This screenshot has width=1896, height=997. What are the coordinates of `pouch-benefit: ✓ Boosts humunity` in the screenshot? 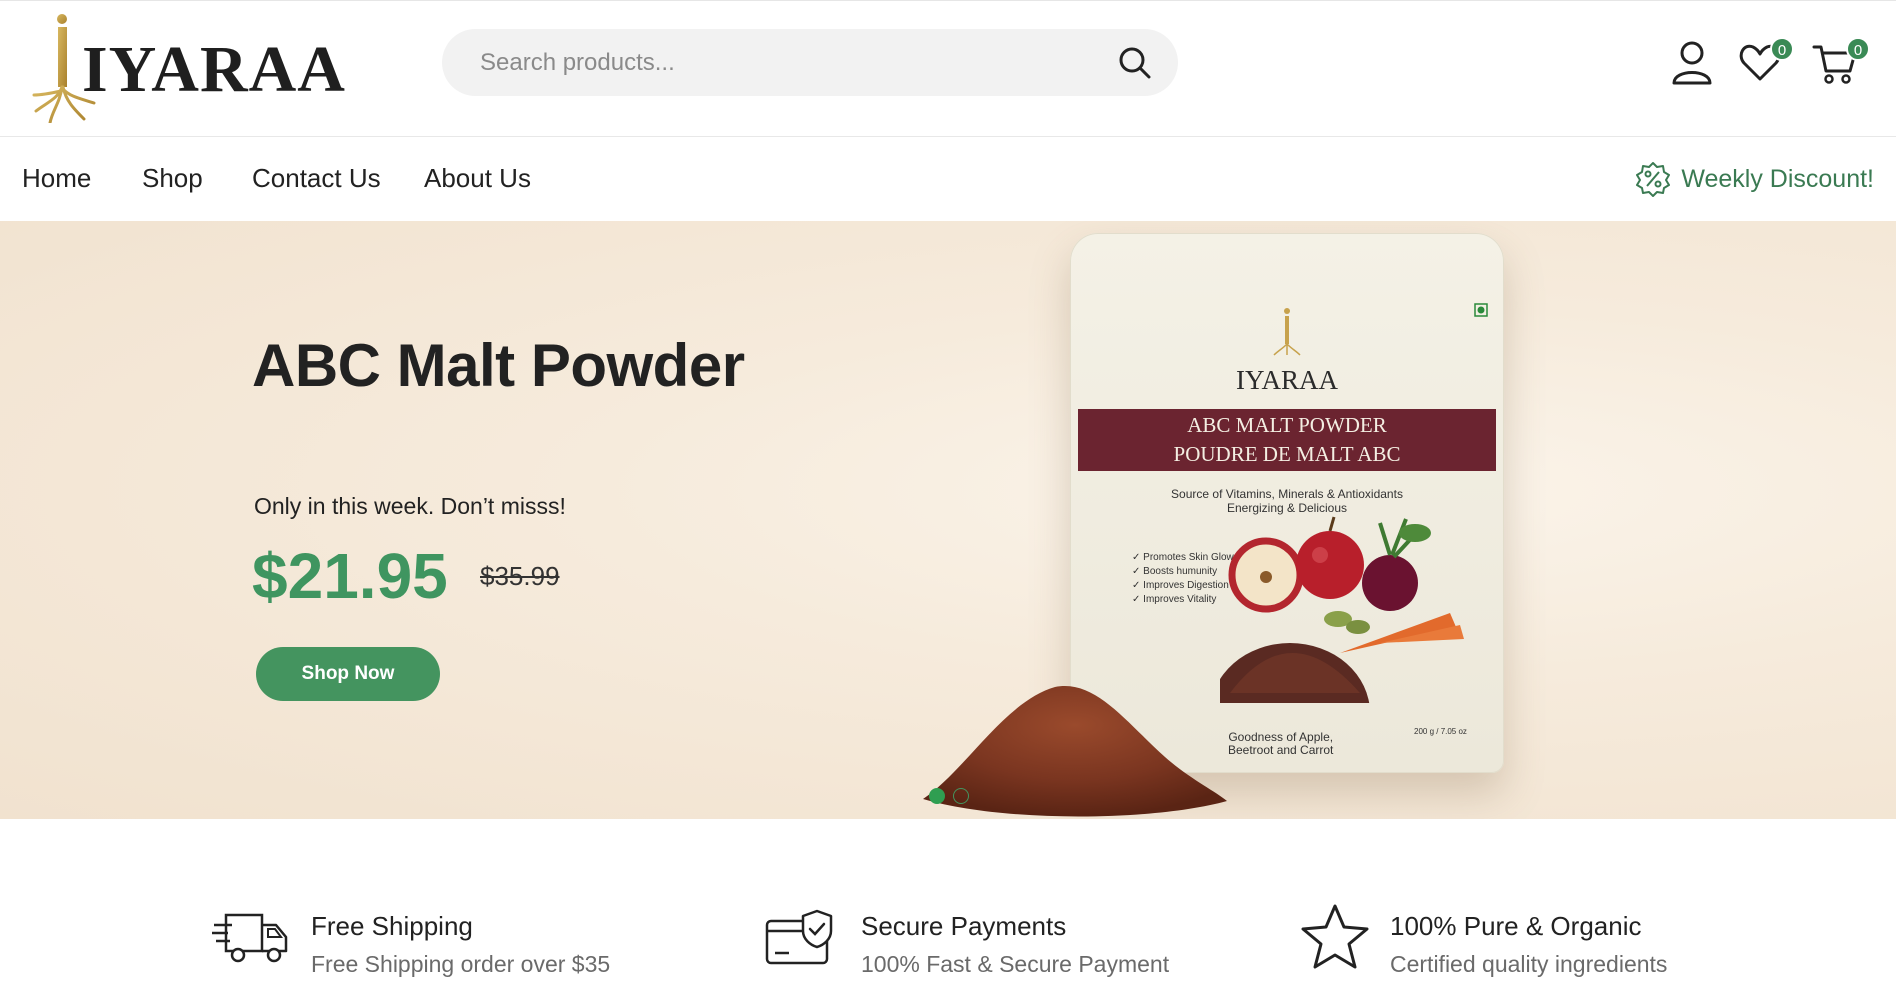 It's located at (1175, 571).